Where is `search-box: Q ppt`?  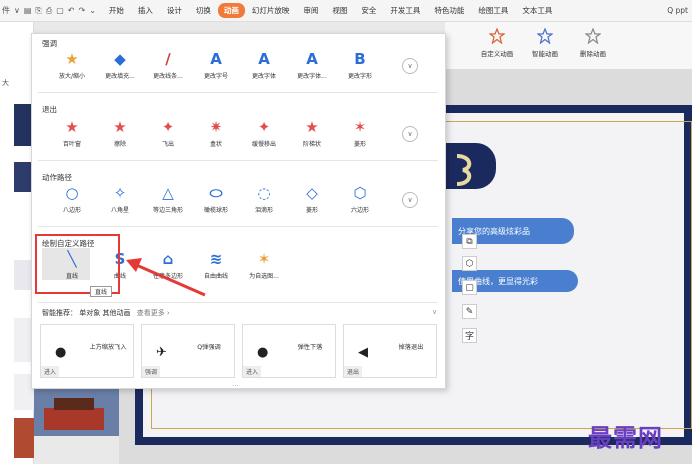
search-box: Q ppt is located at coordinates (679, 10).